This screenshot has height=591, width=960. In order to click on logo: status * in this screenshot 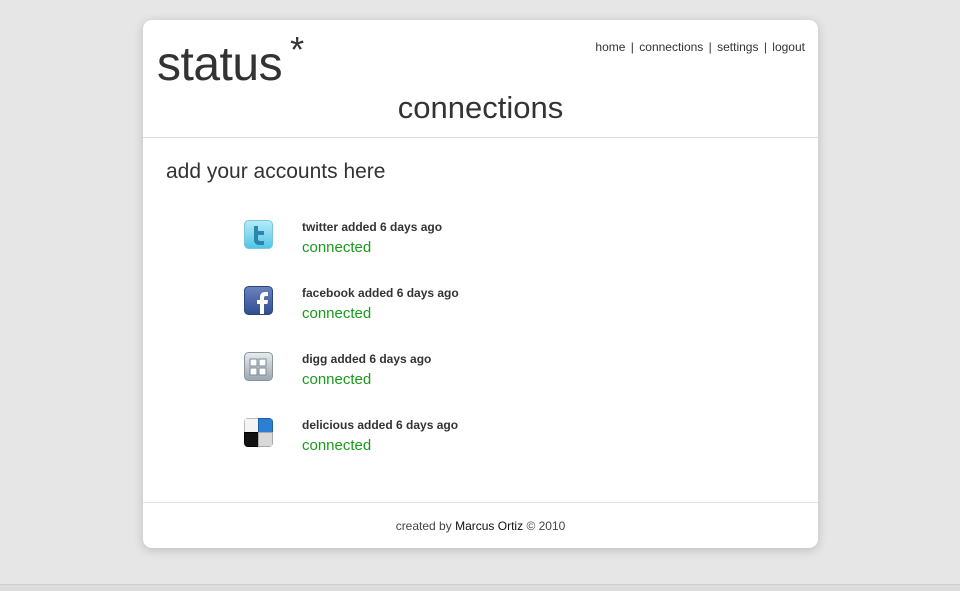, I will do `click(230, 61)`.